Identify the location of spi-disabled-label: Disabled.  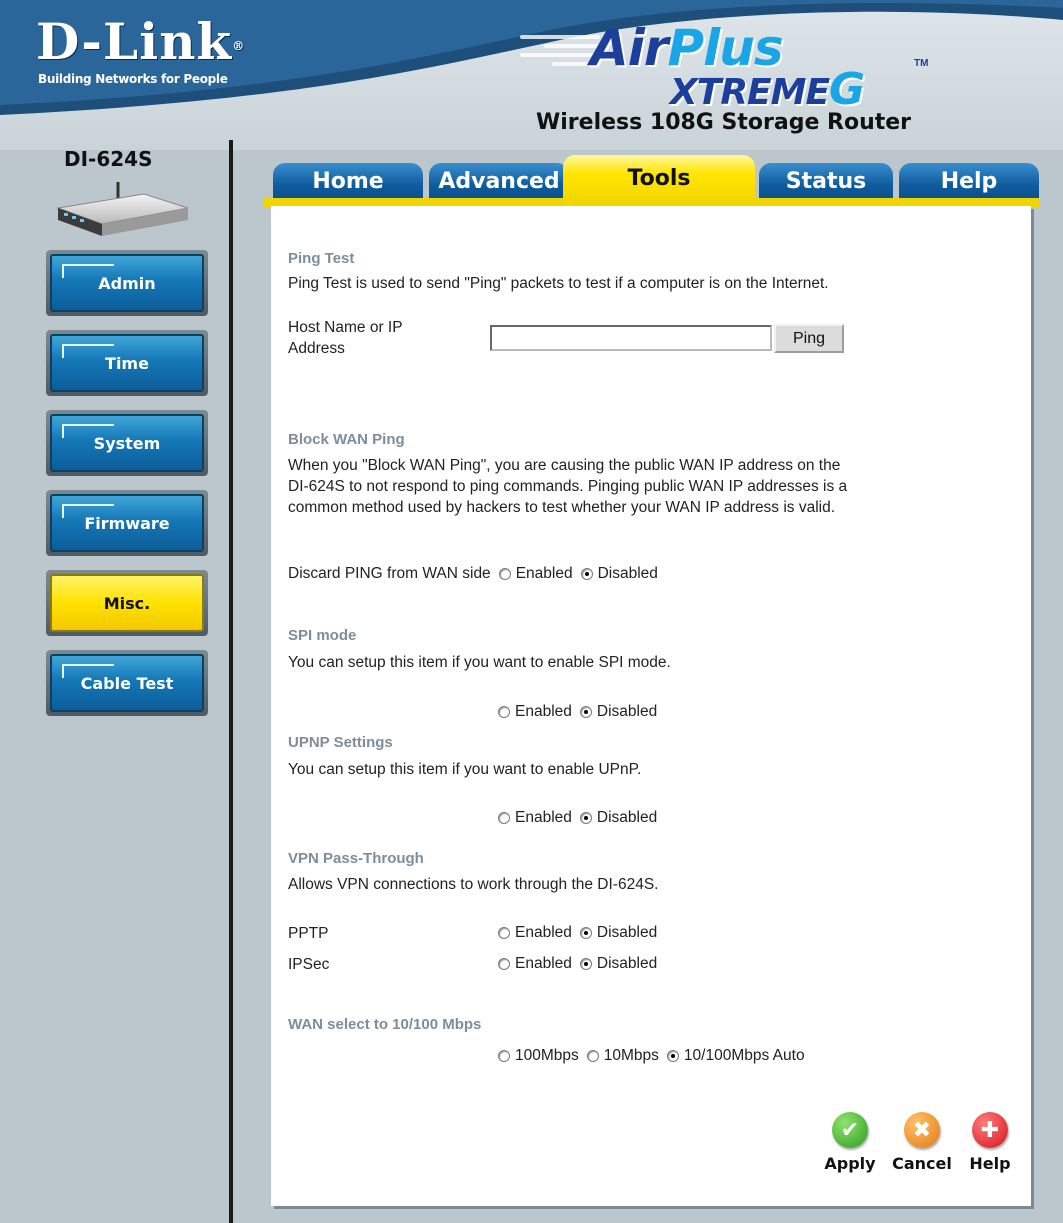
(627, 711).